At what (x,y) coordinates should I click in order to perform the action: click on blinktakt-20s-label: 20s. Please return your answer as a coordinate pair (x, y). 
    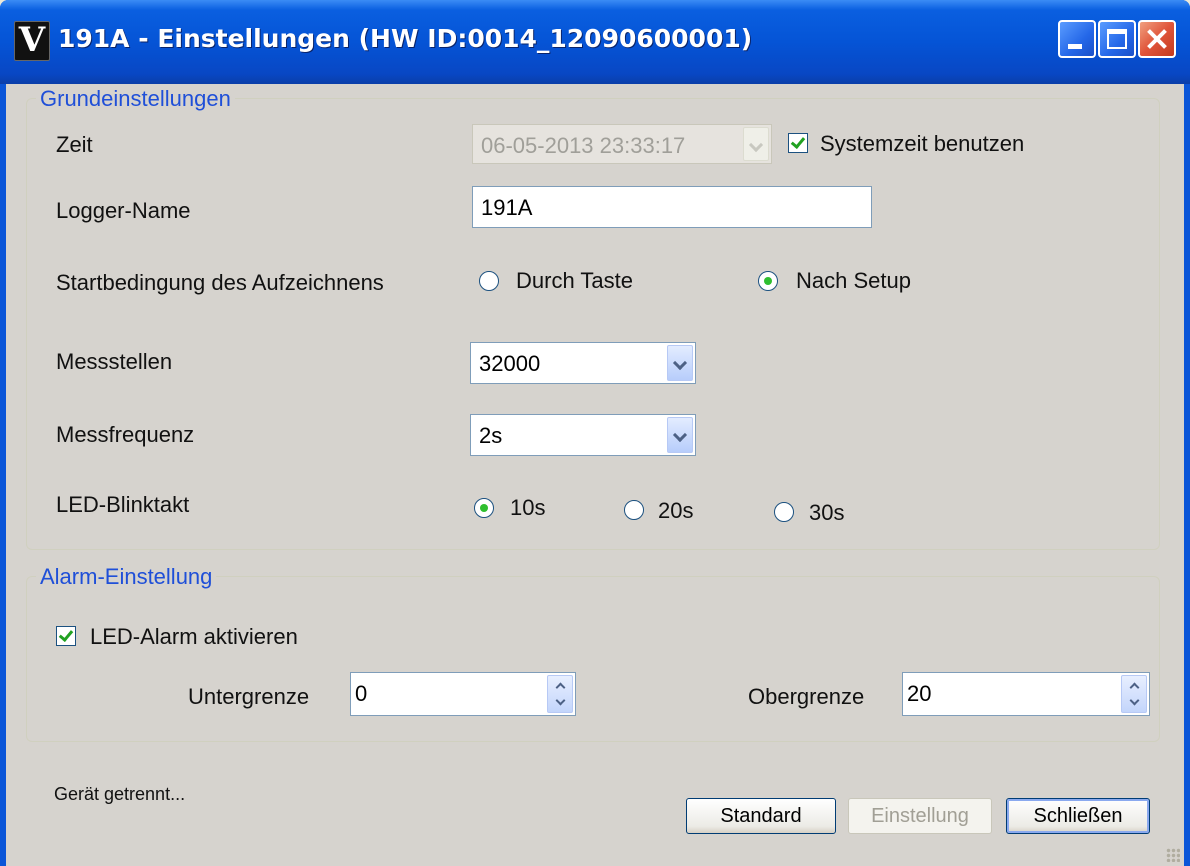
    Looking at the image, I should click on (675, 511).